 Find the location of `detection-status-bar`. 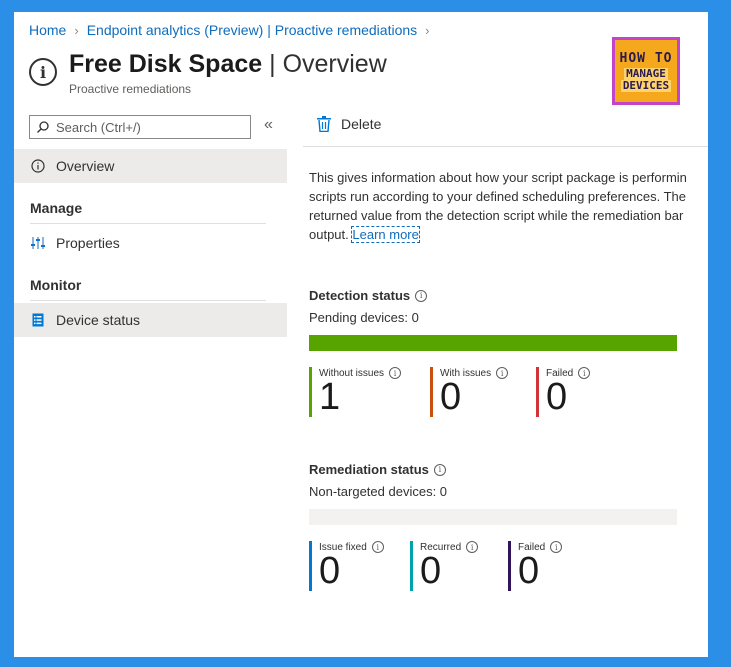

detection-status-bar is located at coordinates (493, 343).